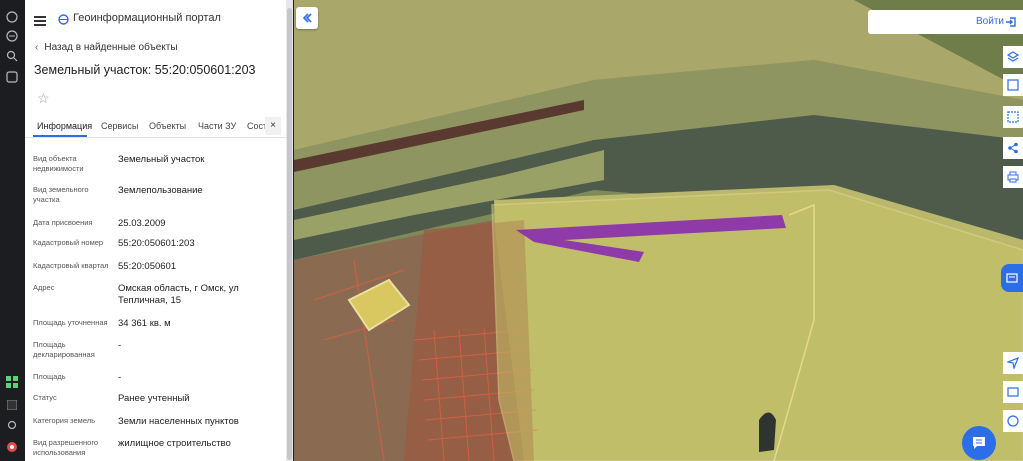 The image size is (1023, 461). What do you see at coordinates (43, 98) in the screenshot?
I see `favorite-star-icon: ☆` at bounding box center [43, 98].